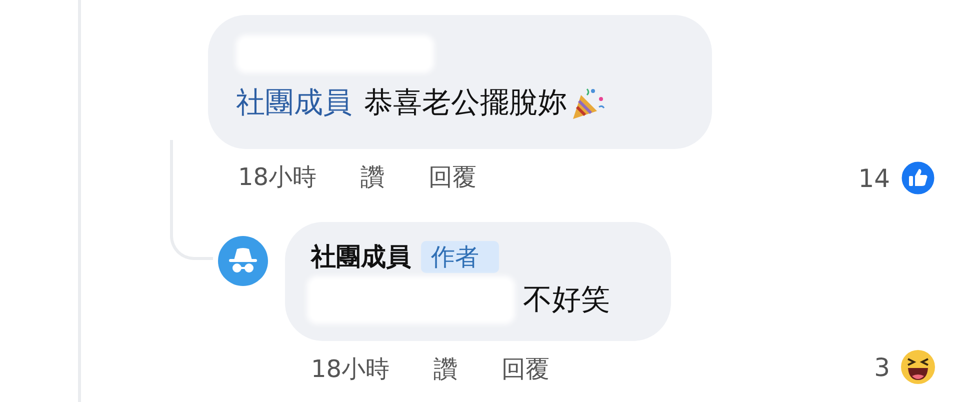  What do you see at coordinates (874, 178) in the screenshot?
I see `reaction-count: 14` at bounding box center [874, 178].